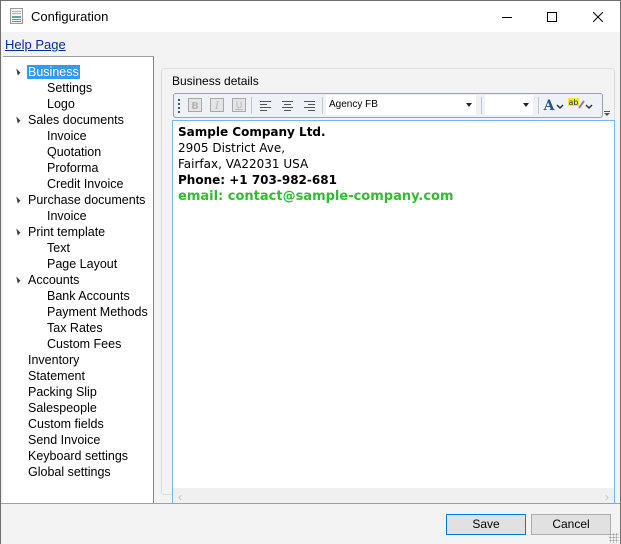  I want to click on highlight-icon: ab, so click(580, 103).